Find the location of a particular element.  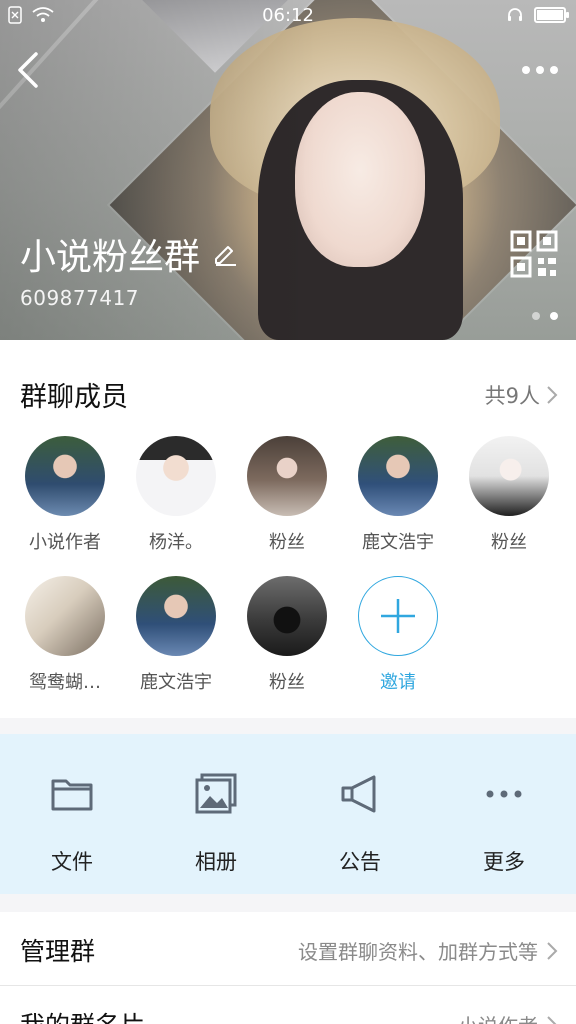

setting-value-wrap: 设置群聊资料、加群方式等 is located at coordinates (428, 950).